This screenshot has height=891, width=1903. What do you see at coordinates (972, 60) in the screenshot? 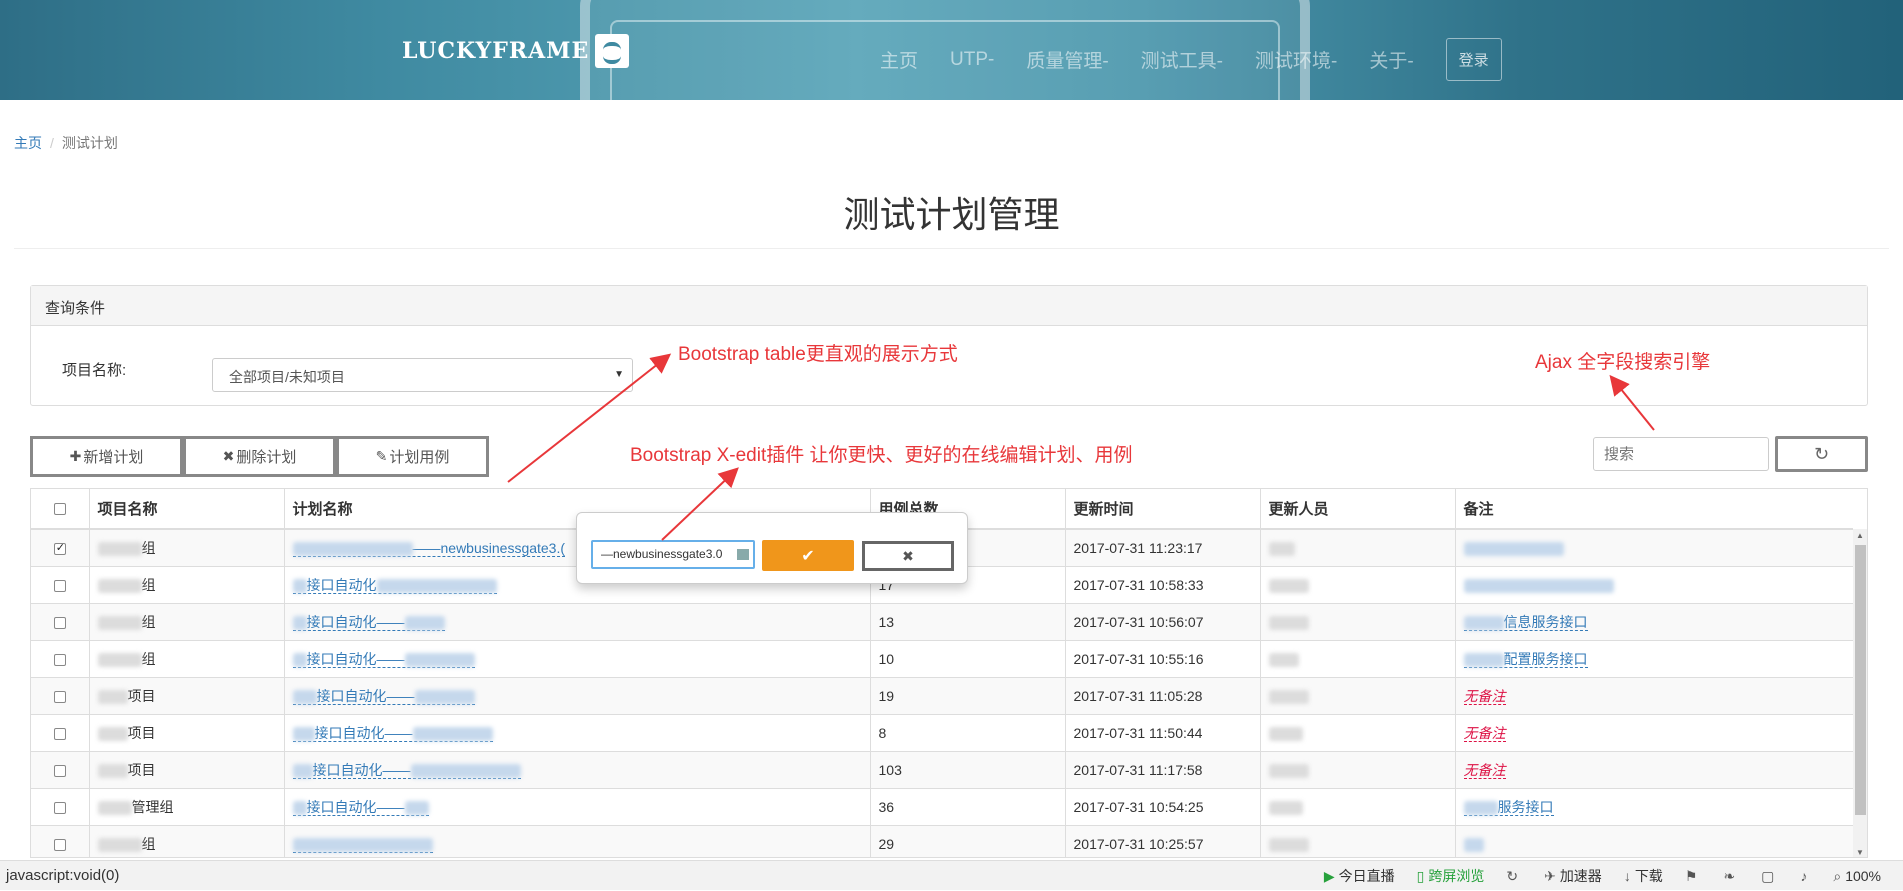
I see `nav-utp: UTP-` at bounding box center [972, 60].